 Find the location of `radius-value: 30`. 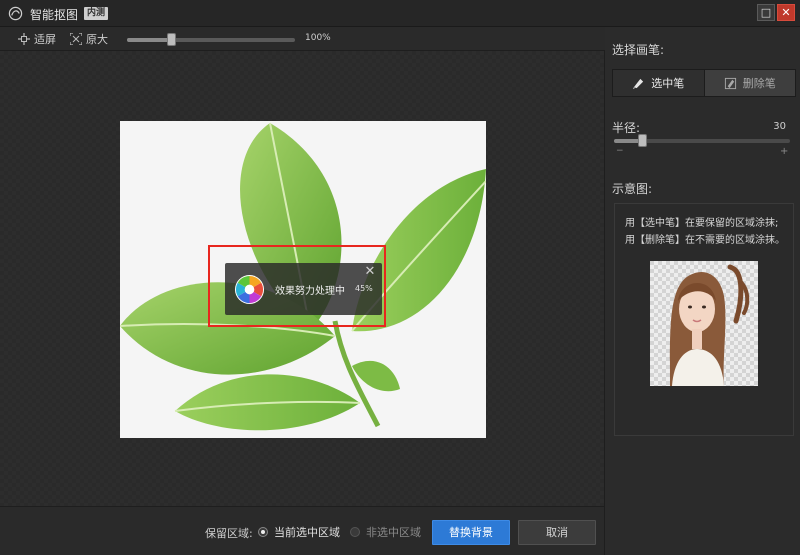

radius-value: 30 is located at coordinates (779, 126).